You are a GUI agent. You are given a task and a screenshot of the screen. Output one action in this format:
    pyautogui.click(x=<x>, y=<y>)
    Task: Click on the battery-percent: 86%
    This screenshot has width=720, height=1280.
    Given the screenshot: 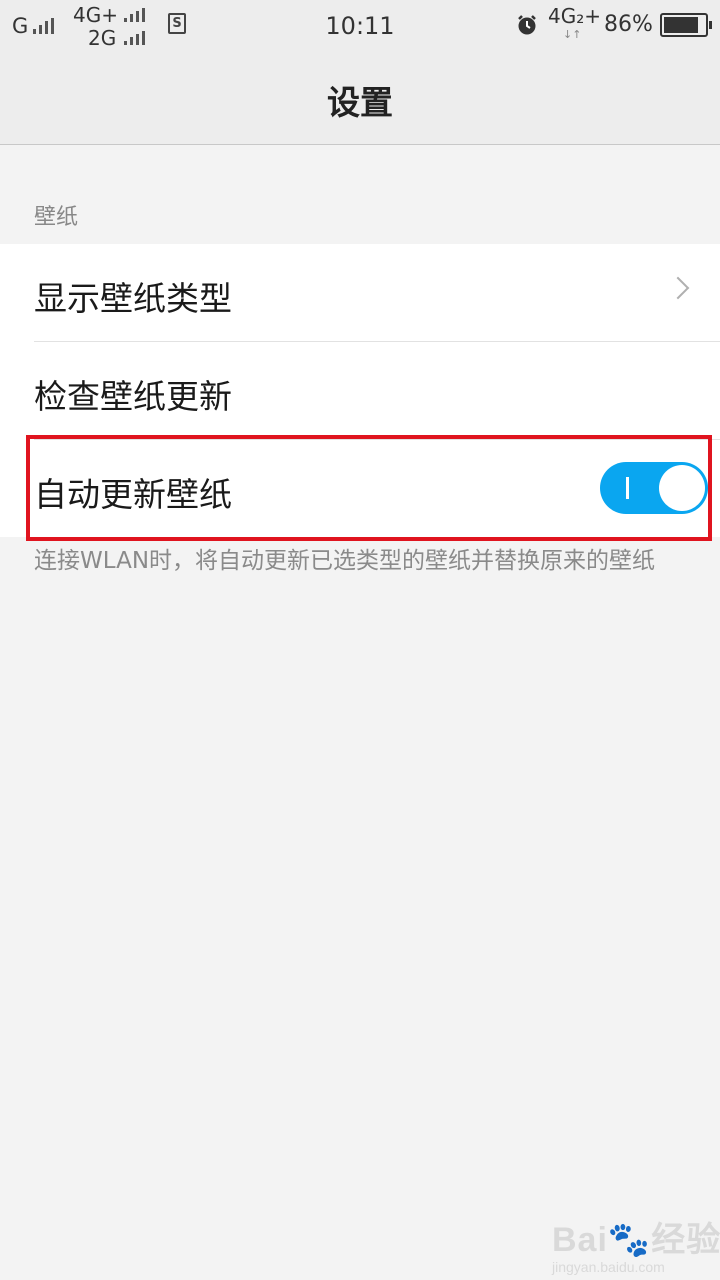 What is the action you would take?
    pyautogui.click(x=628, y=24)
    